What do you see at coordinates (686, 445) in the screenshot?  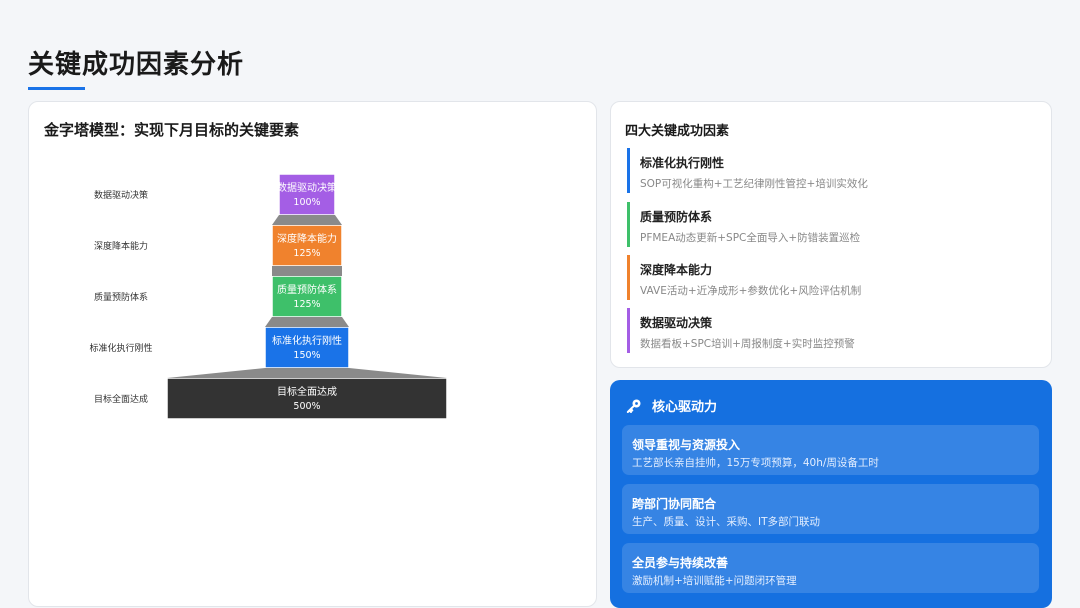 I see `driver-item-title: 领导重视与资源投入` at bounding box center [686, 445].